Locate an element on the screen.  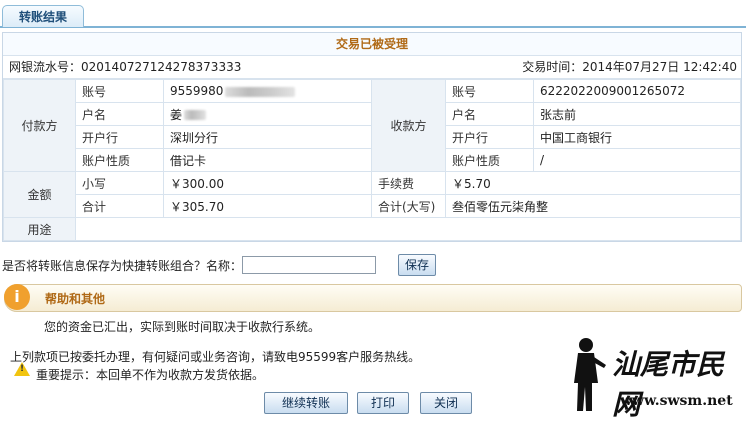
watermark-text: 汕尾市民网 is located at coordinates (668, 384).